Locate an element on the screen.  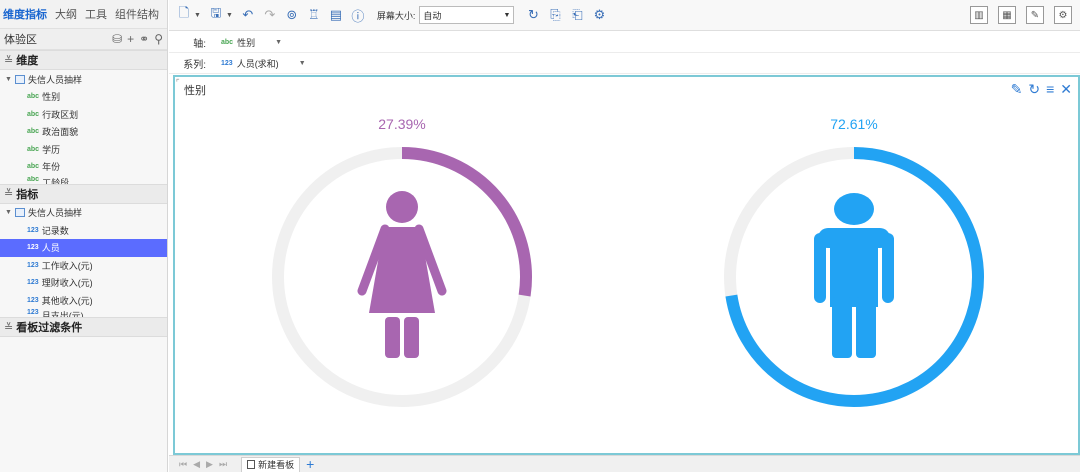
search-icon: ⚲ is located at coordinates (158, 39).